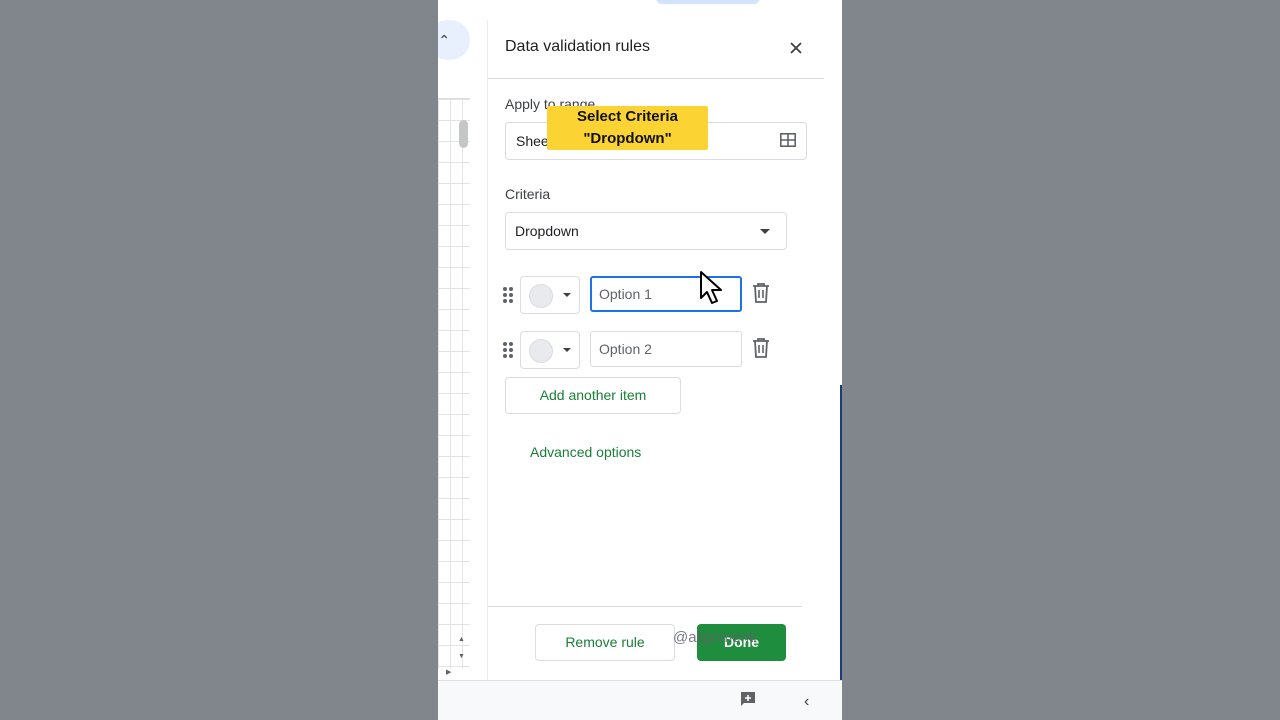  Describe the element at coordinates (454, 383) in the screenshot. I see `spreadsheet-grid` at that location.